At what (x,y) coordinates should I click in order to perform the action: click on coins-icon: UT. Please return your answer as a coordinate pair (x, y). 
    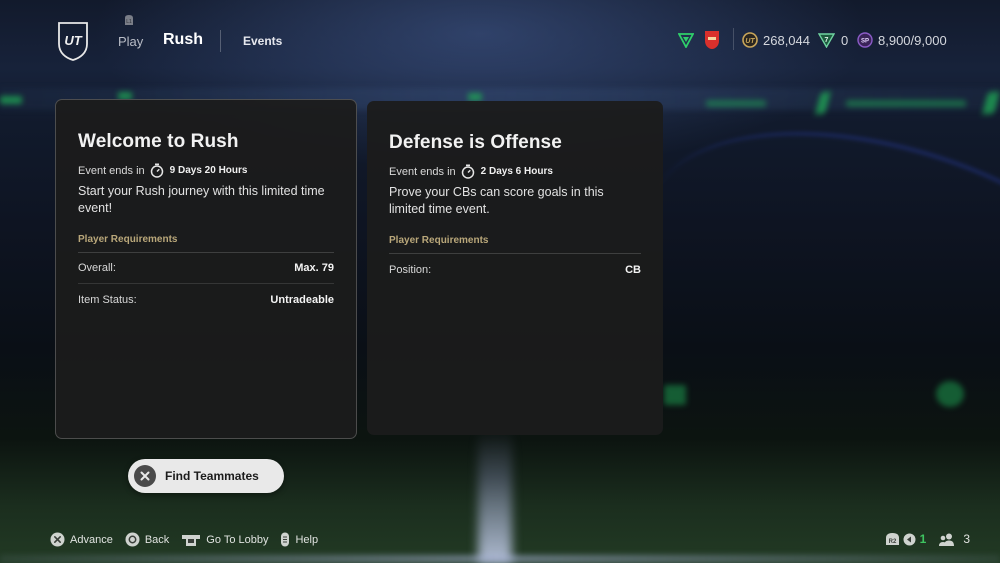
    Looking at the image, I should click on (750, 40).